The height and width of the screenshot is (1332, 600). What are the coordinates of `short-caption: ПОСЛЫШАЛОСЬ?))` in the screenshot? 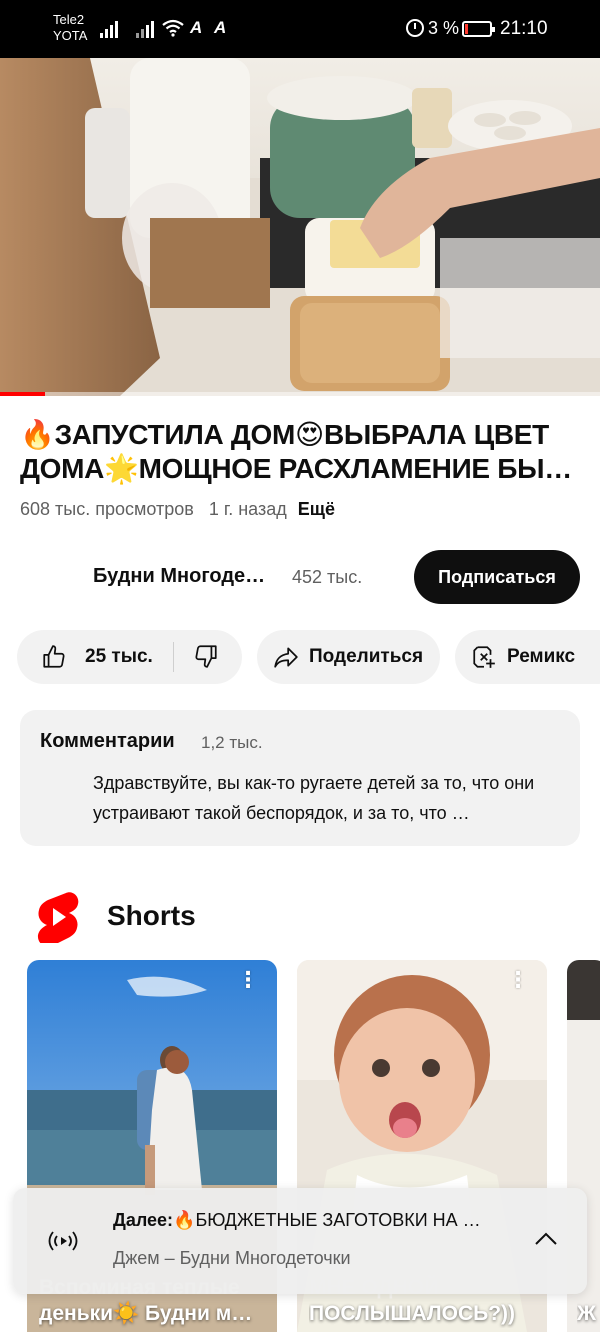 It's located at (412, 1313).